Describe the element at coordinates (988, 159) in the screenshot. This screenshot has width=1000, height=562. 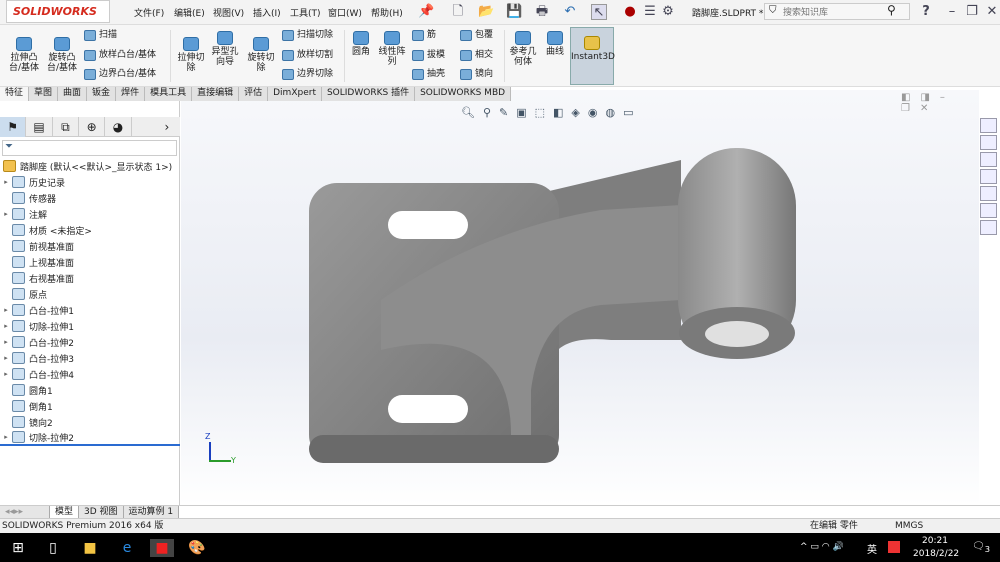
I see `design-library-icon` at that location.